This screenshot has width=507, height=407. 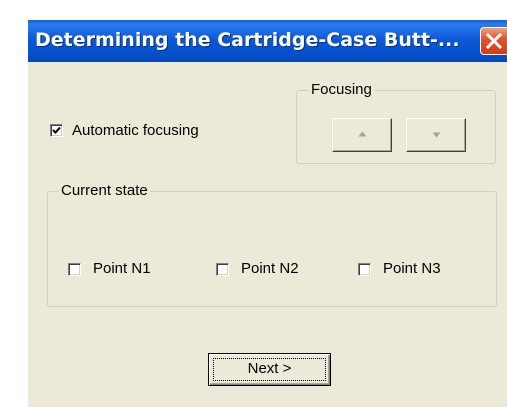 I want to click on point-n2-label: Point N2, so click(x=270, y=268).